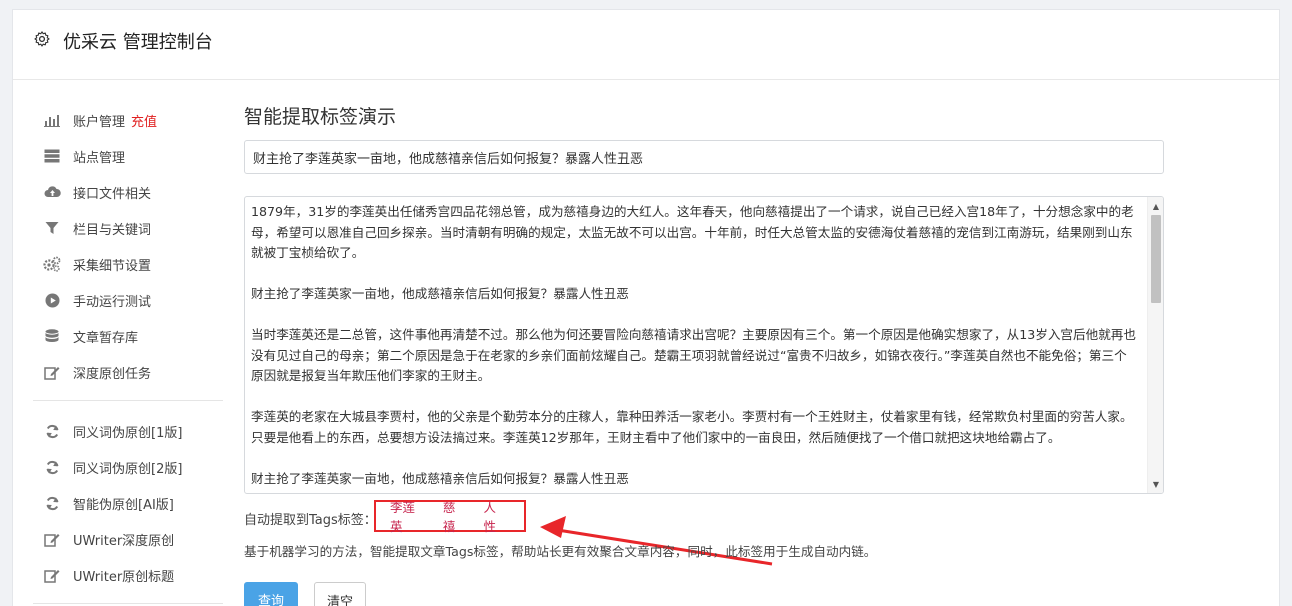  Describe the element at coordinates (144, 120) in the screenshot. I see `recharge-badge: 充值` at that location.